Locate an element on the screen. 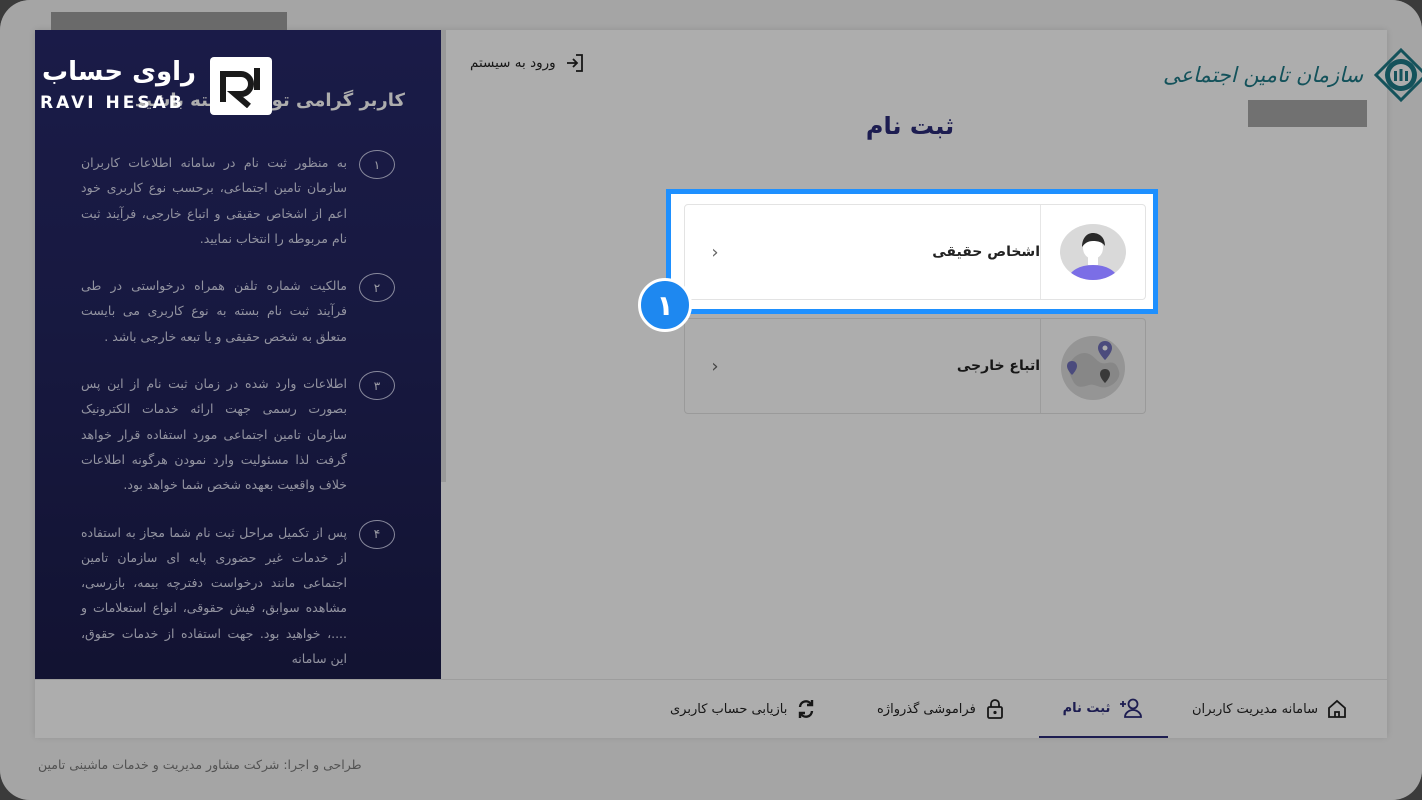  tab-register: ثبت نام is located at coordinates (1103, 709).